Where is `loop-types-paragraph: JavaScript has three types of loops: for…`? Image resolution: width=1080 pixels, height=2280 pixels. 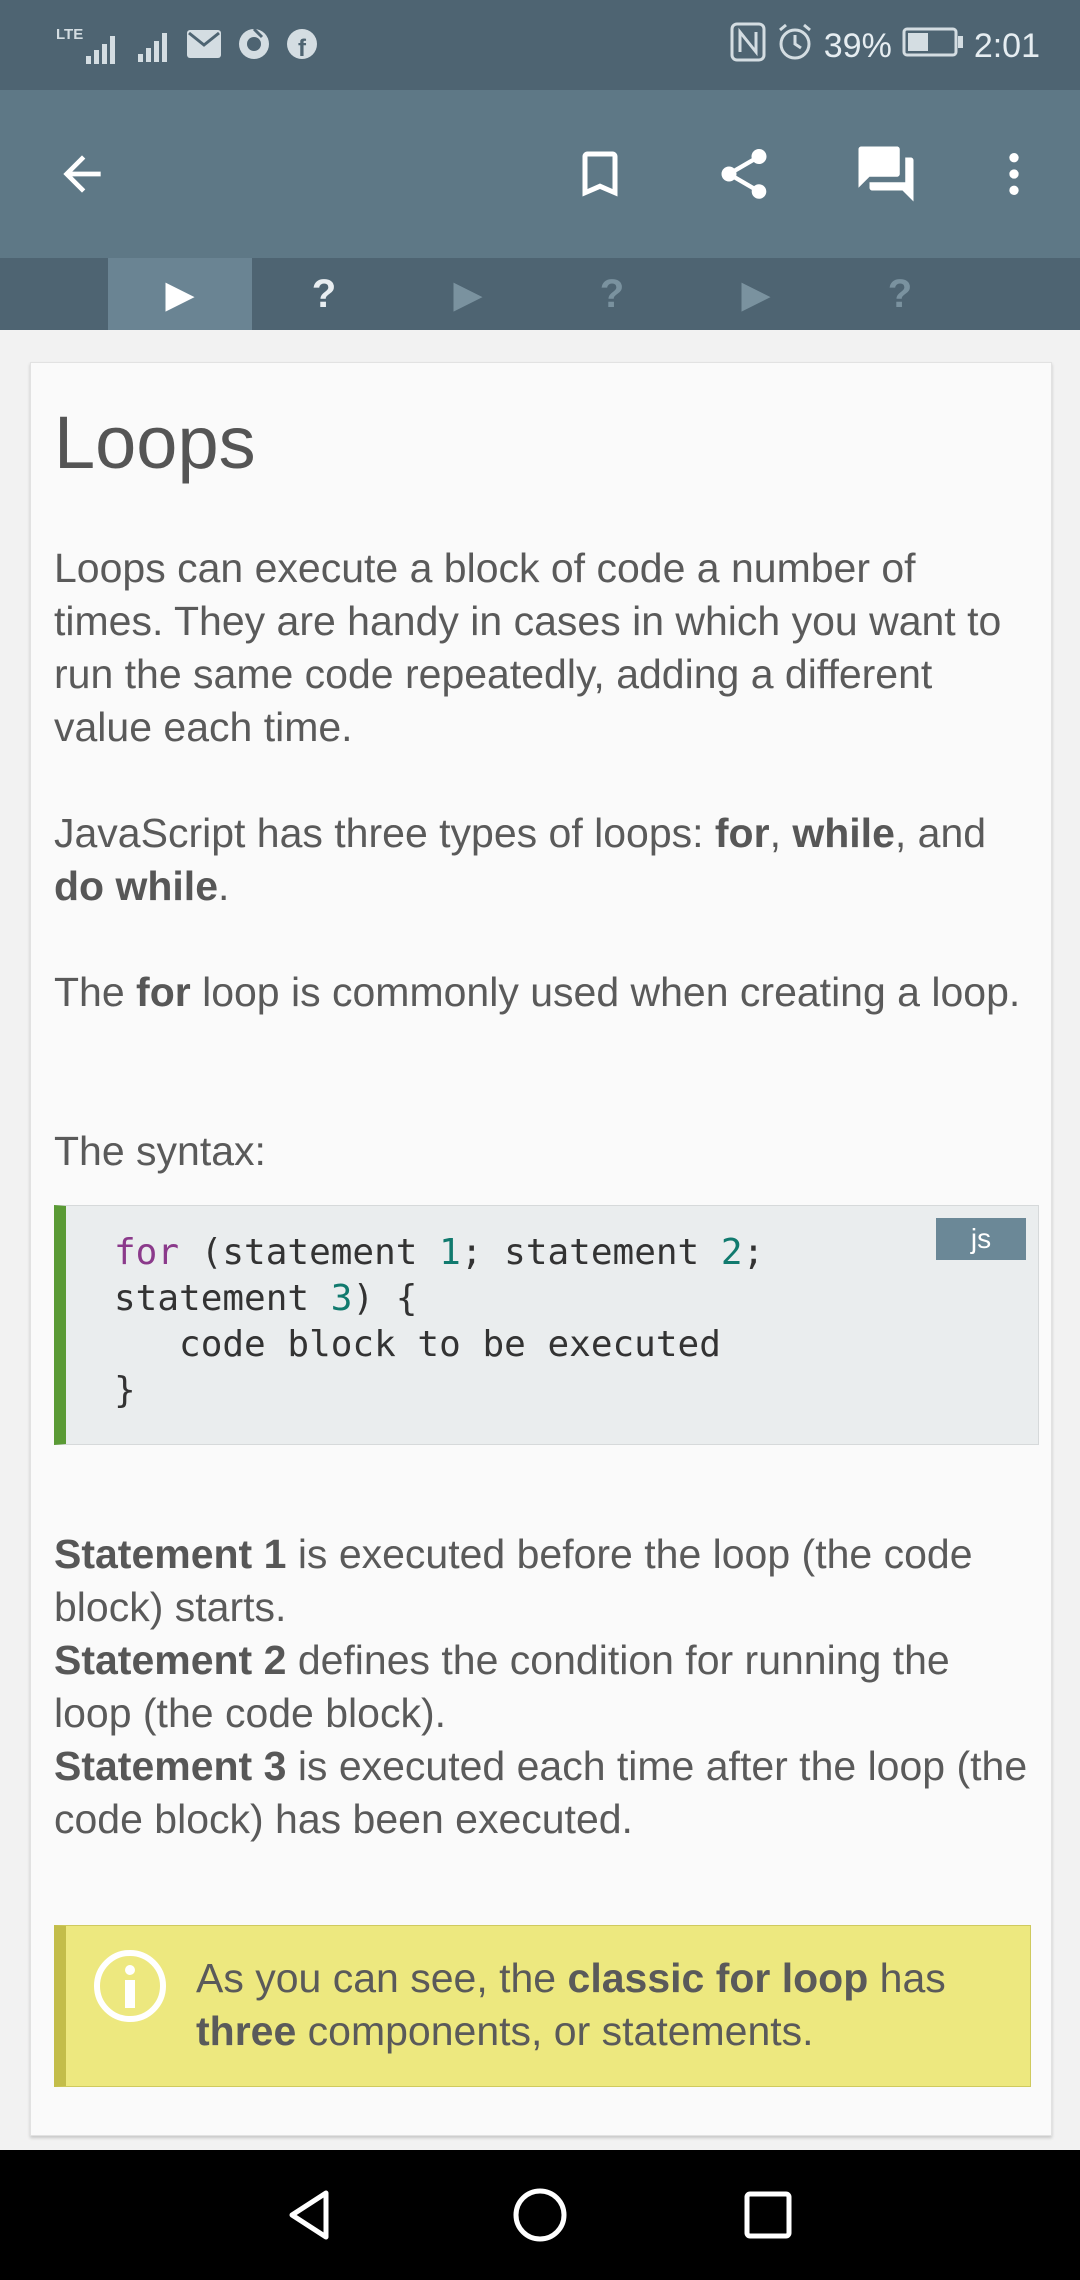
loop-types-paragraph: JavaScript has three types of loops: for… is located at coordinates (544, 860).